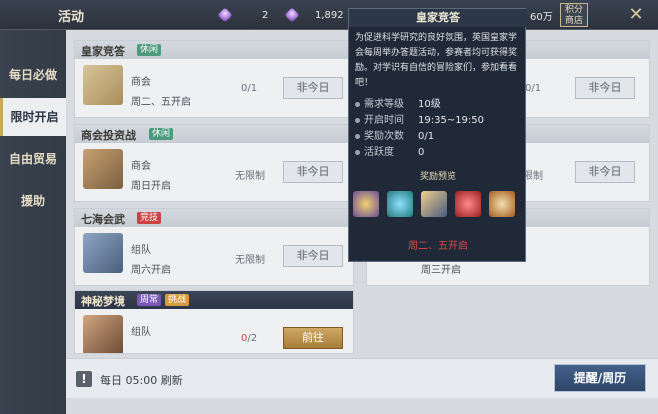 The image size is (658, 414). What do you see at coordinates (249, 338) in the screenshot?
I see `activity-count: 0/2` at bounding box center [249, 338].